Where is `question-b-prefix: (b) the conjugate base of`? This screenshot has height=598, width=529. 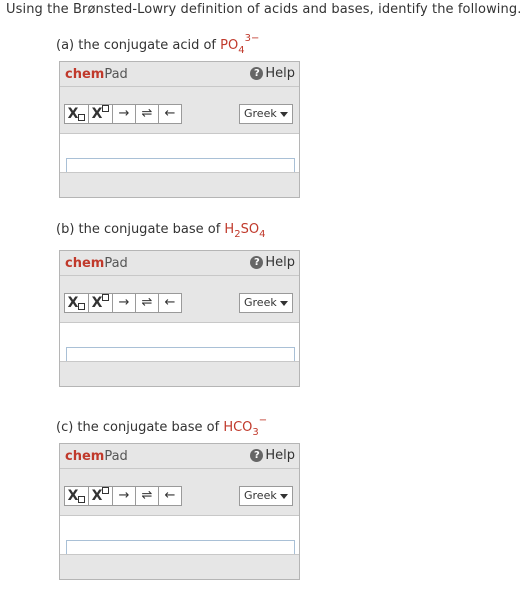
question-b-prefix: (b) the conjugate base of is located at coordinates (140, 229).